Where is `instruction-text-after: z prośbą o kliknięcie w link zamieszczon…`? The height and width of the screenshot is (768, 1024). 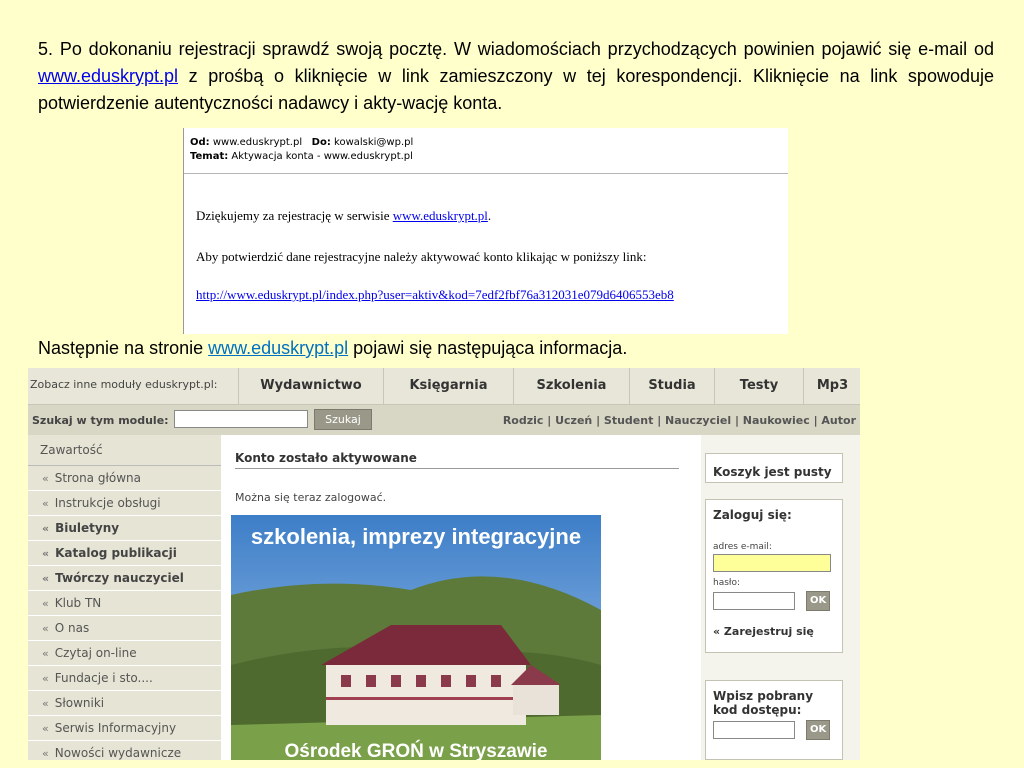
instruction-text-after: z prośbą o kliknięcie w link zamieszczon… is located at coordinates (516, 89).